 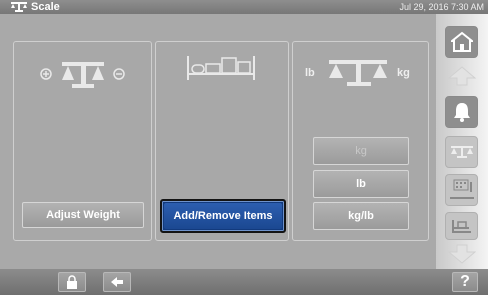 What do you see at coordinates (244, 7) in the screenshot?
I see `title-bar: Scale Jul 29, 2016 7:30 AM` at bounding box center [244, 7].